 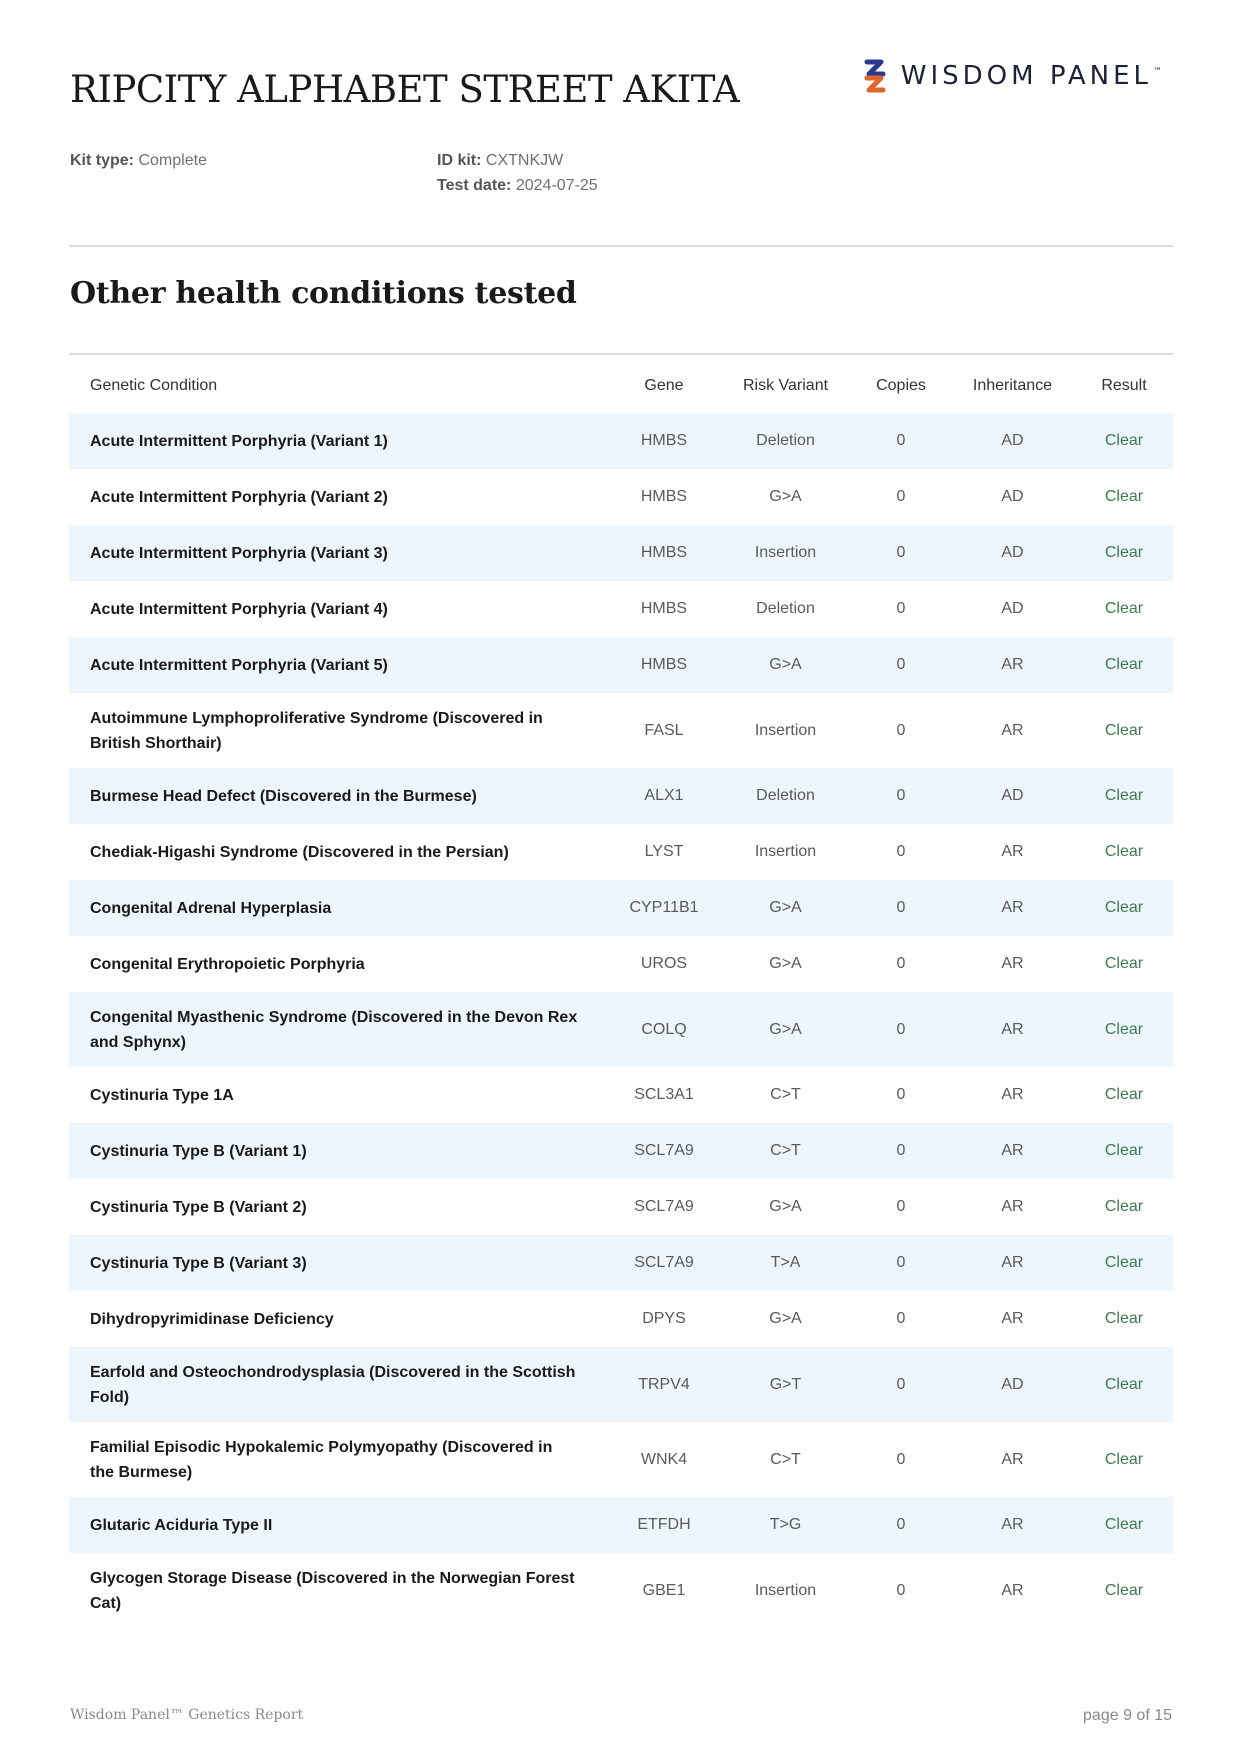 What do you see at coordinates (664, 1459) in the screenshot?
I see `cell-gene: WNK4` at bounding box center [664, 1459].